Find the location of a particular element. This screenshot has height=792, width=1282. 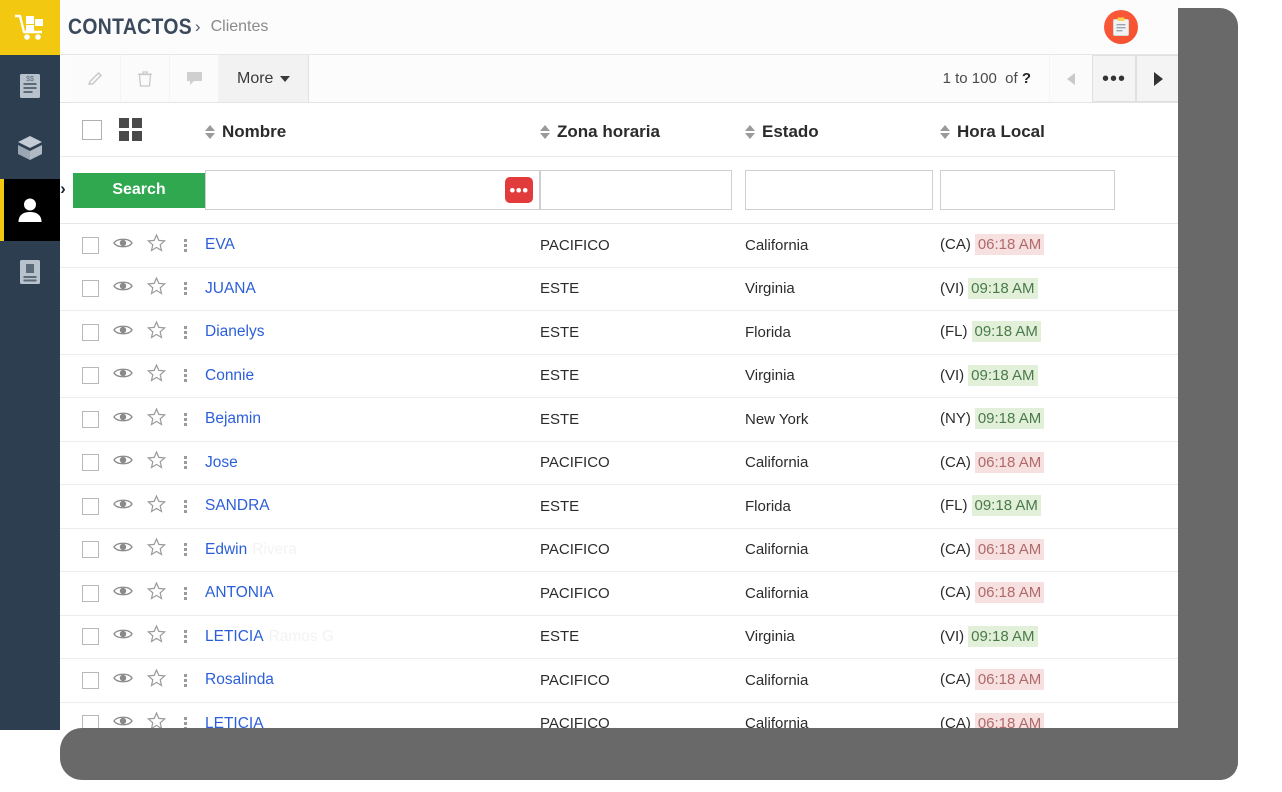

header-cell-zona-horaria: Zona horaria is located at coordinates (642, 130).